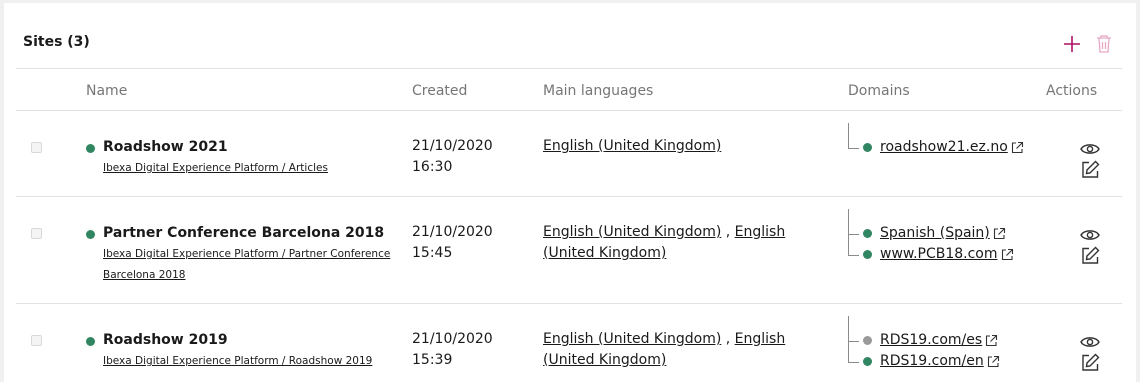 This screenshot has height=382, width=1140. I want to click on delete-site-button, so click(1104, 44).